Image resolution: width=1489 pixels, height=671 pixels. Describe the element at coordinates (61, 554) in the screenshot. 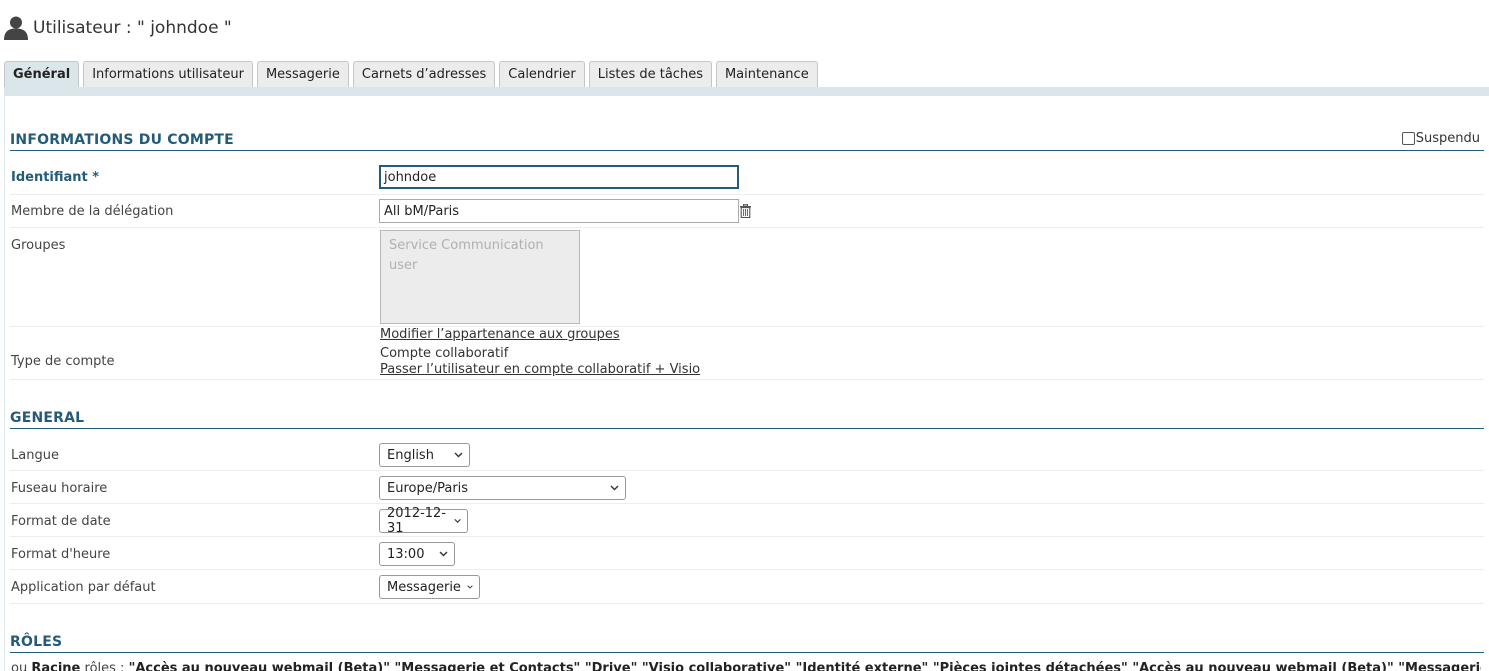

I see `time-format-label: Format d'heure` at that location.